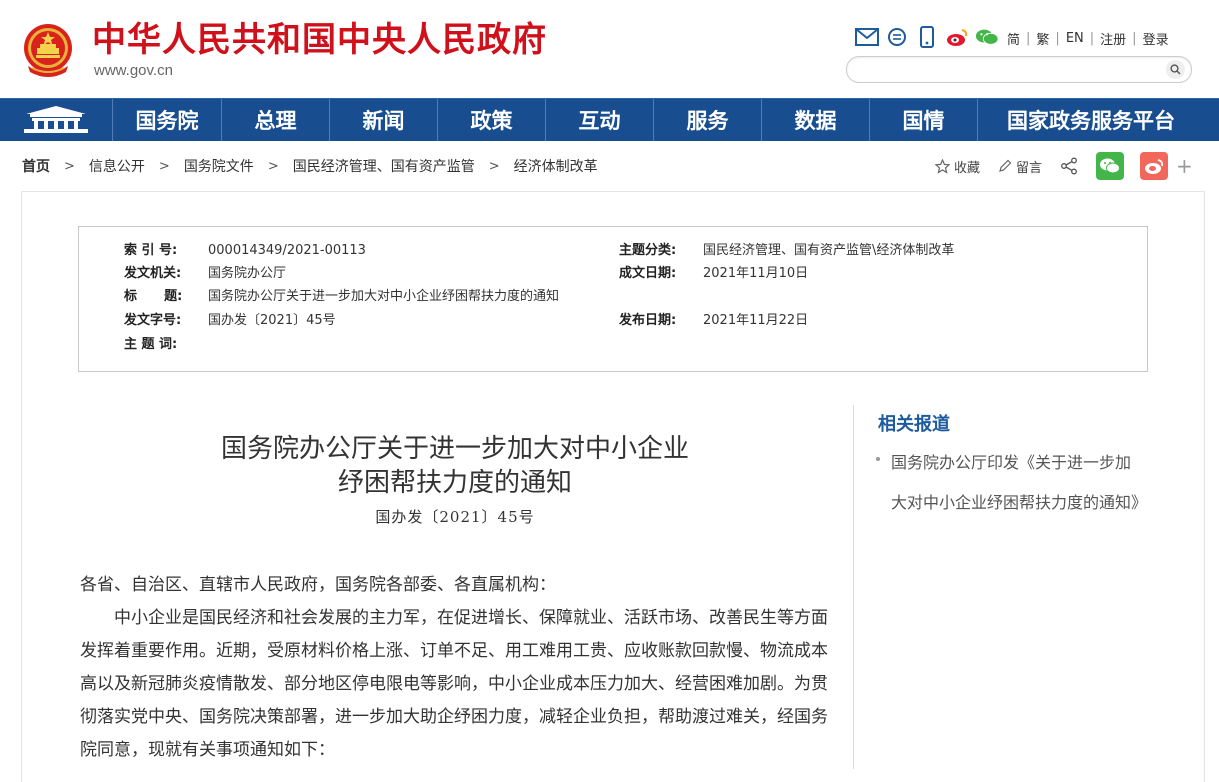 The height and width of the screenshot is (782, 1219). What do you see at coordinates (151, 344) in the screenshot?
I see `keywords-label: 主 题 词:` at bounding box center [151, 344].